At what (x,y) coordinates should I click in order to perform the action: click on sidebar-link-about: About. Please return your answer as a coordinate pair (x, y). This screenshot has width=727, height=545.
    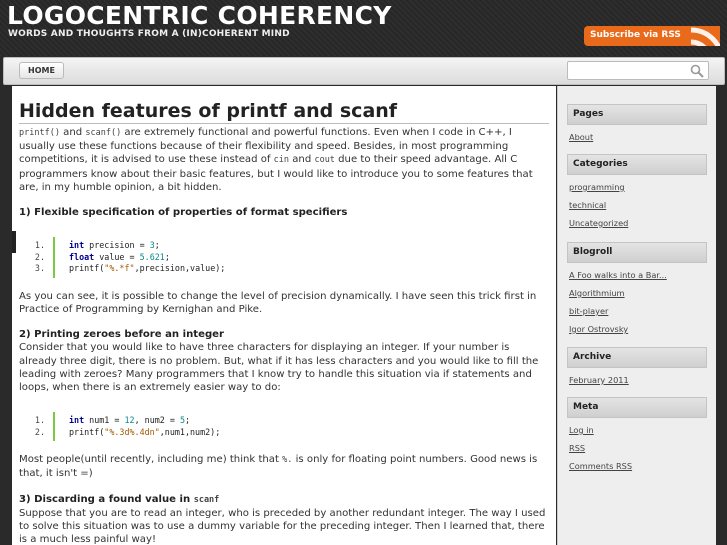
    Looking at the image, I should click on (638, 137).